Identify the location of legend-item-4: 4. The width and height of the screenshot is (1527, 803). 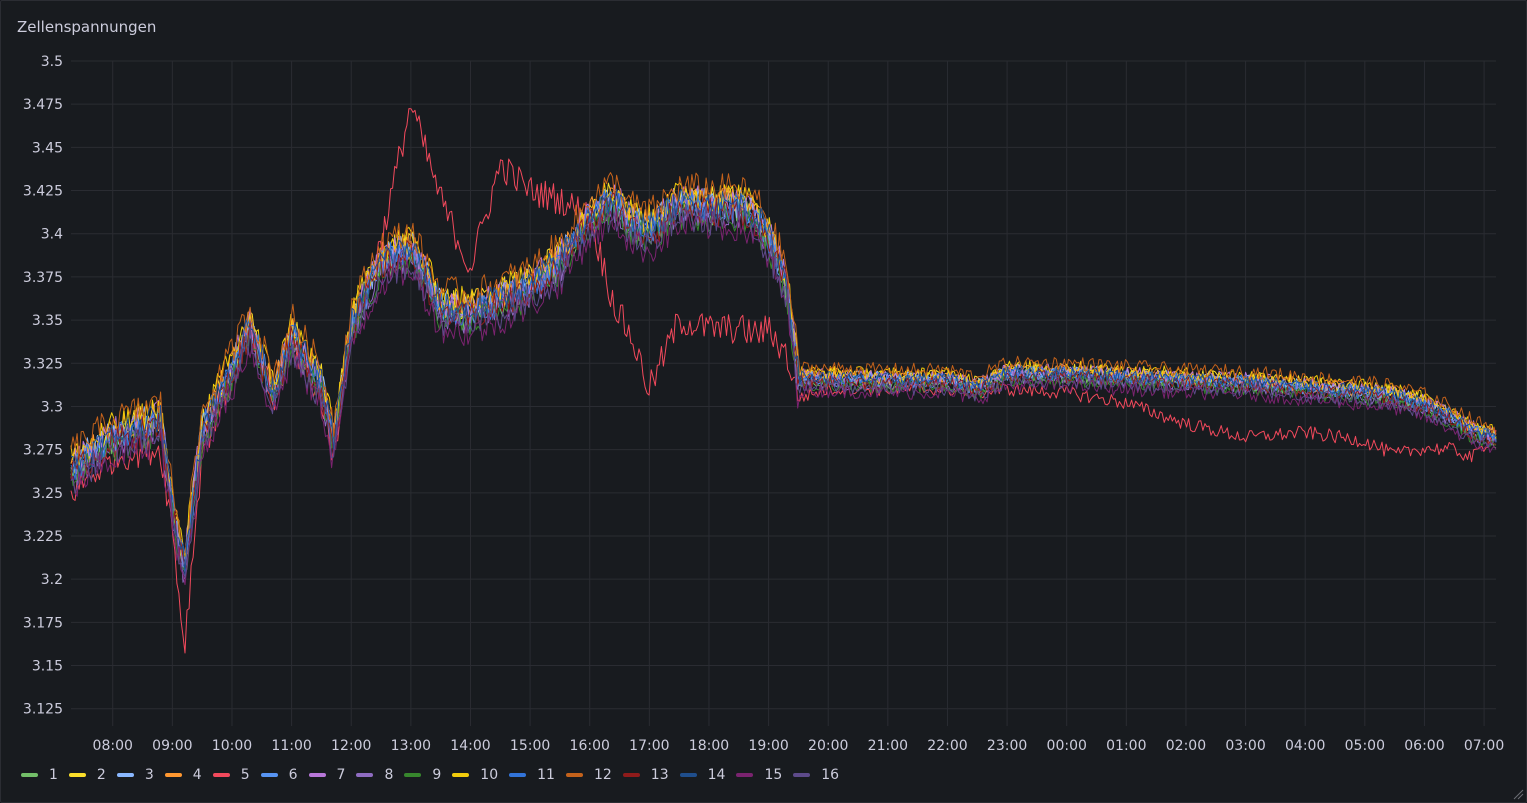
(183, 775).